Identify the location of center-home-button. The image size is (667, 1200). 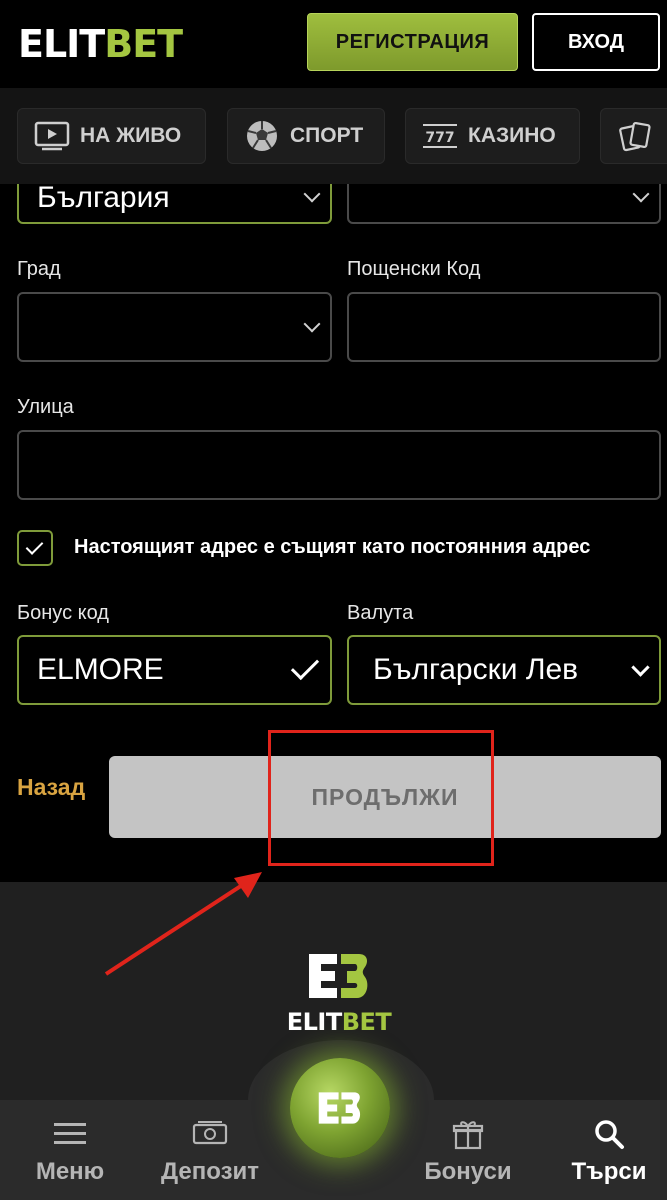
(340, 1108).